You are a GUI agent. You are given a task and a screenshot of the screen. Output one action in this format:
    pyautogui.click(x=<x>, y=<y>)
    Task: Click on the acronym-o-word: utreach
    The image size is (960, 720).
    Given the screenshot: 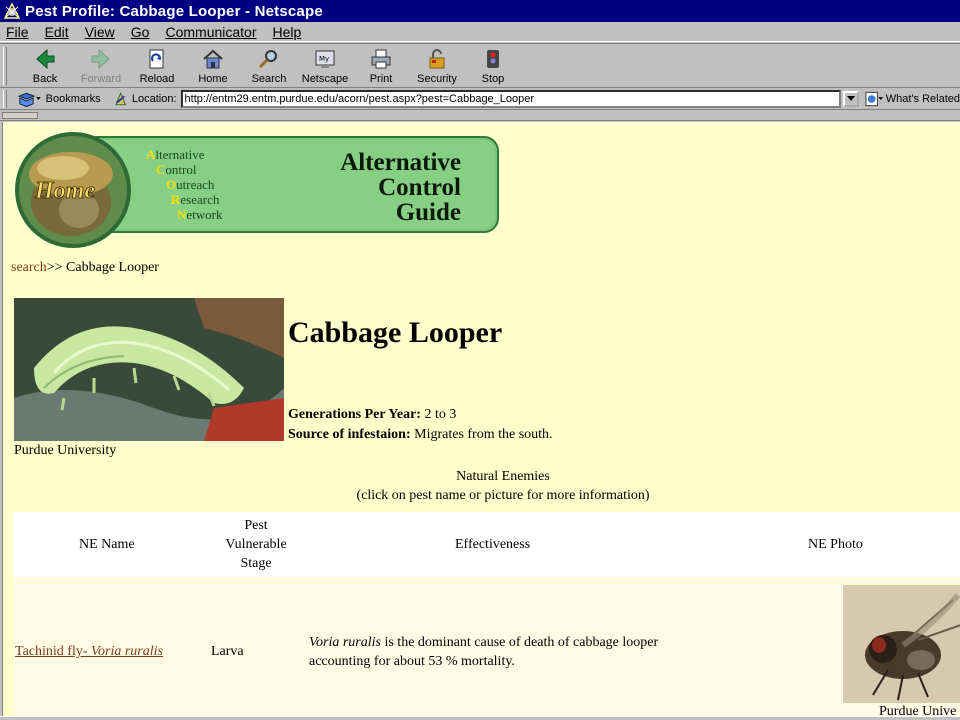 What is the action you would take?
    pyautogui.click(x=195, y=184)
    